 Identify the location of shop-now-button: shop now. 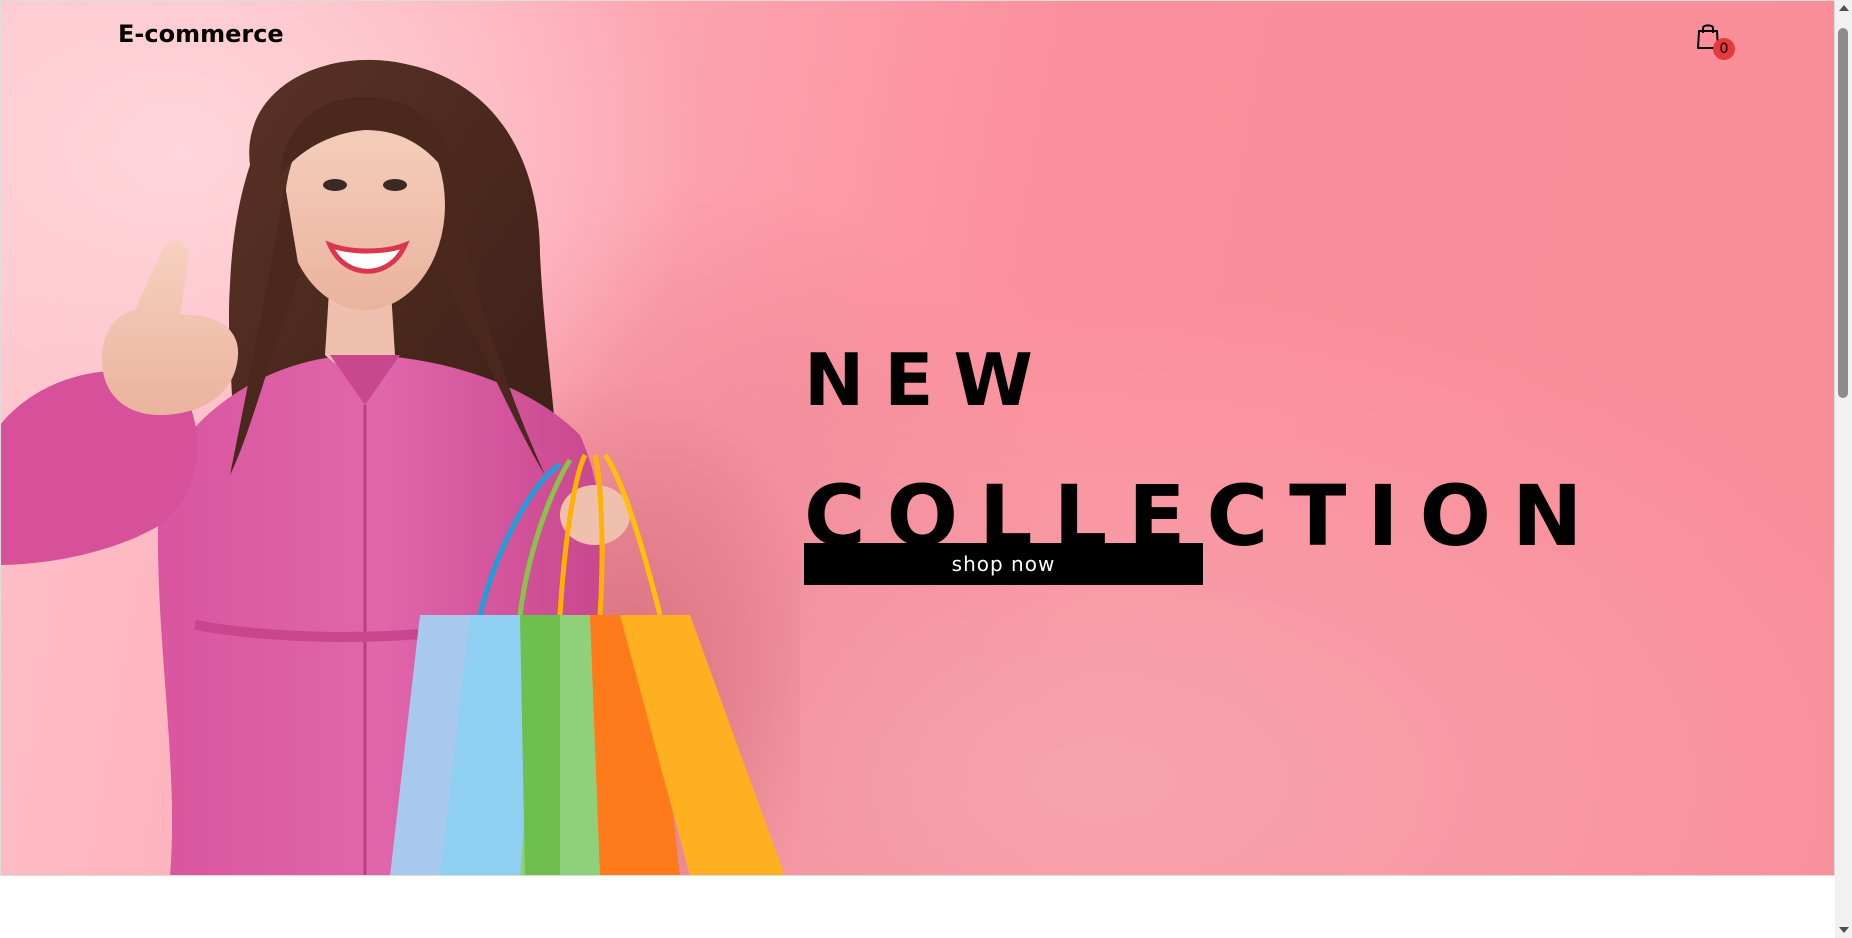
(1003, 564).